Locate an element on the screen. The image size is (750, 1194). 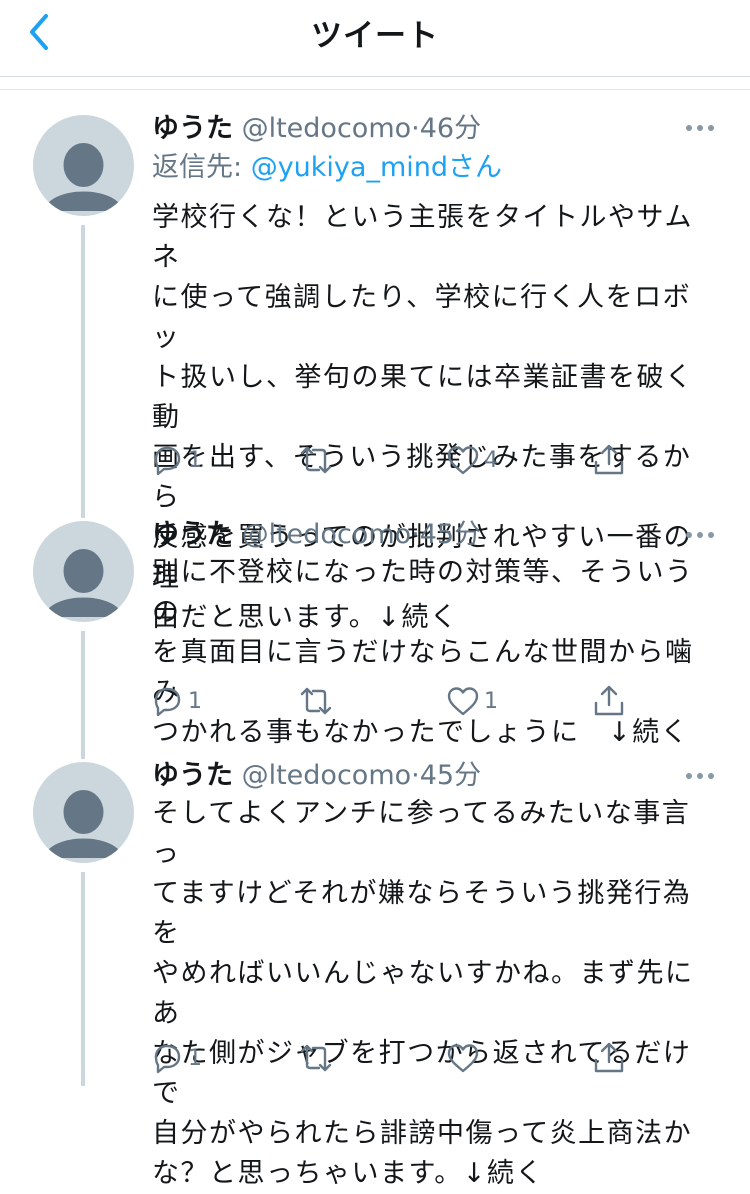
like-button is located at coordinates (465, 1058).